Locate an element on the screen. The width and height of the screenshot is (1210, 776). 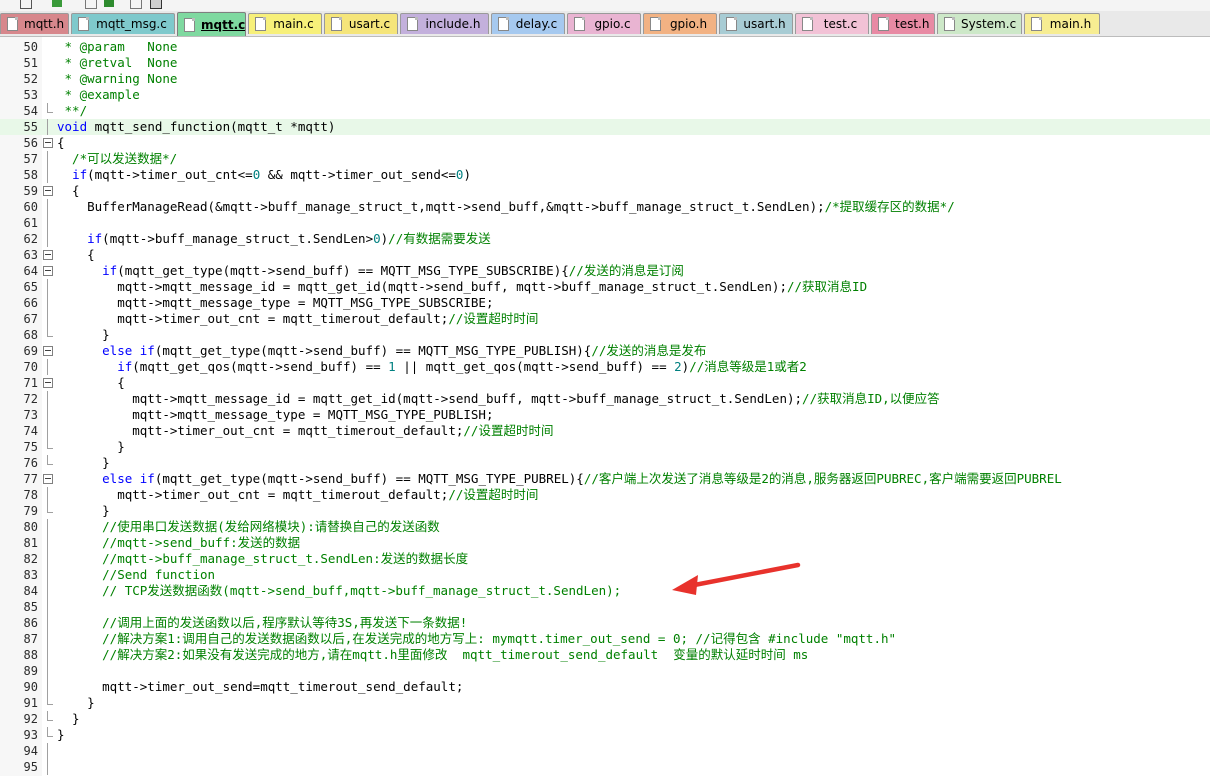
tab-mqtt-c: mqtt.c is located at coordinates (211, 24).